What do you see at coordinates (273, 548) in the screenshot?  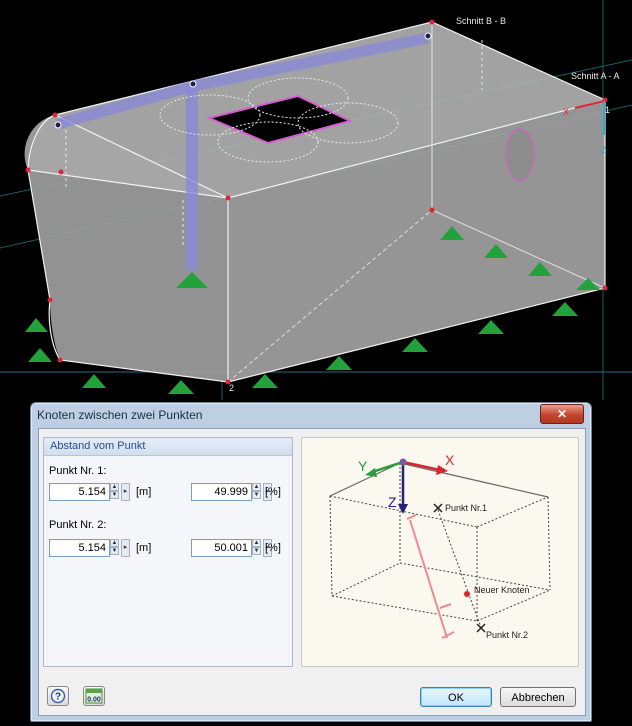 I see `point2-percent-unit: [%]` at bounding box center [273, 548].